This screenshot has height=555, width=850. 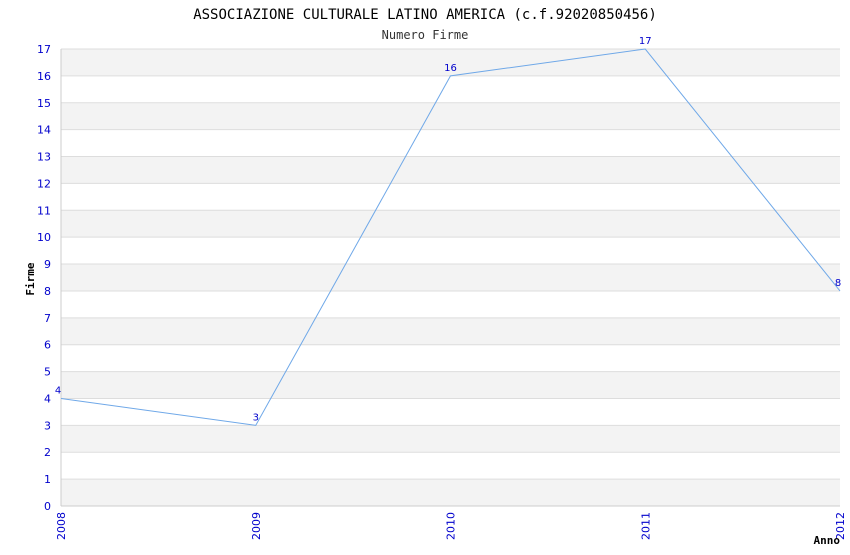 I want to click on y-tick-label: 6, so click(x=47, y=345).